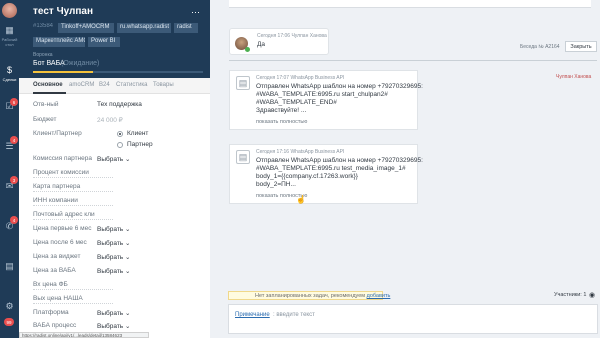  I want to click on message-author: Чулпан Ханова, so click(573, 77).